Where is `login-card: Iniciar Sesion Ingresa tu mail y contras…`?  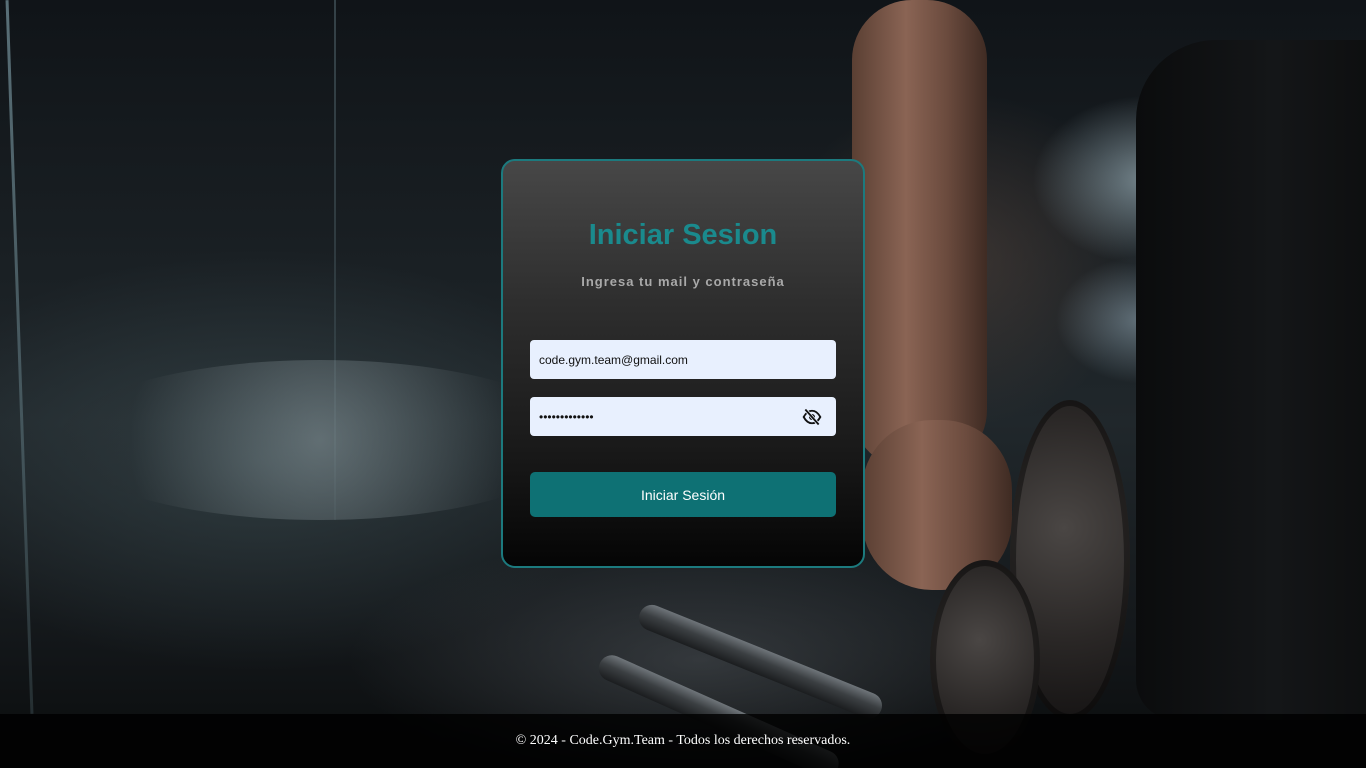
login-card: Iniciar Sesion Ingresa tu mail y contras… is located at coordinates (683, 363).